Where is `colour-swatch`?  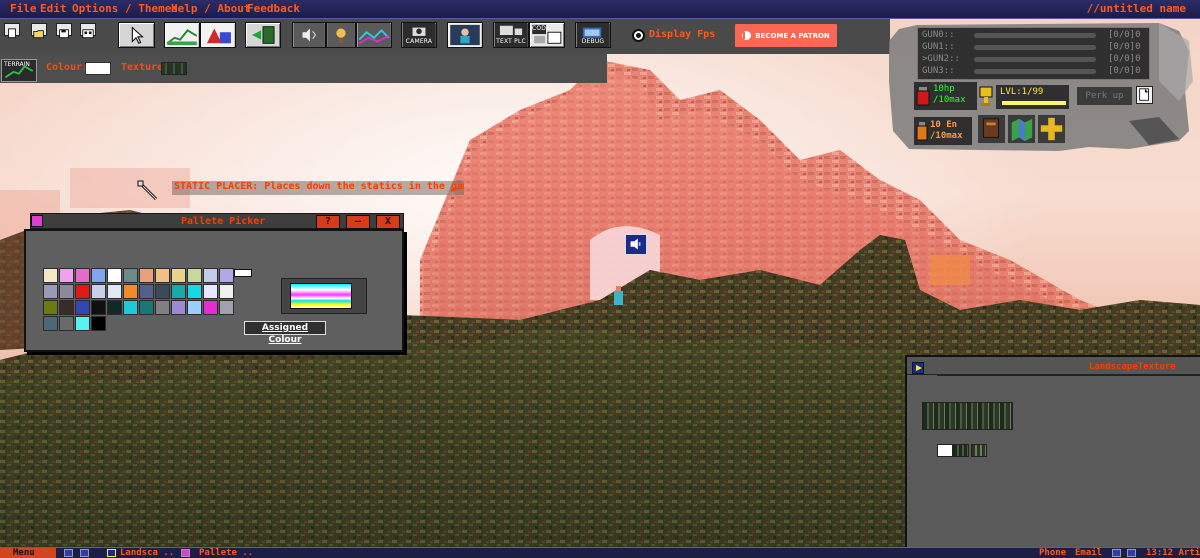 colour-swatch is located at coordinates (98, 68).